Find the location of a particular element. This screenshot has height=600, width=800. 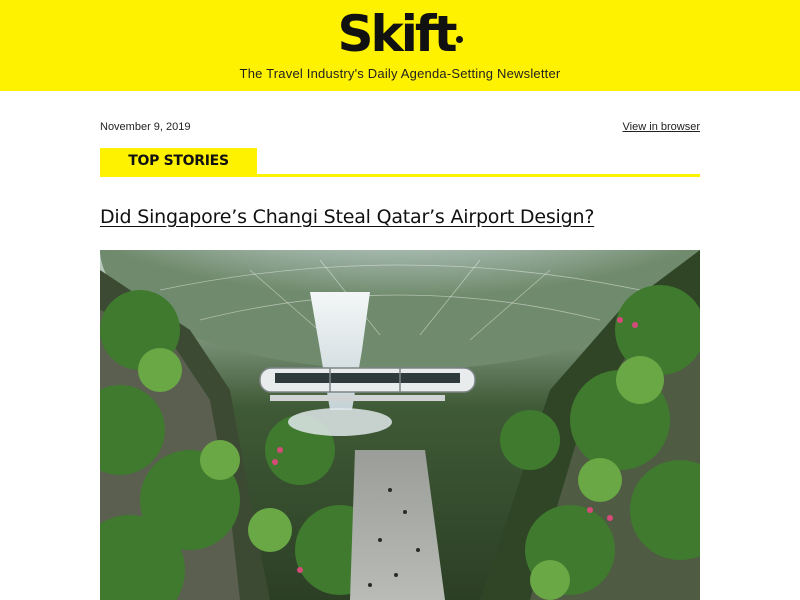

logo-text: Skift is located at coordinates (397, 34).